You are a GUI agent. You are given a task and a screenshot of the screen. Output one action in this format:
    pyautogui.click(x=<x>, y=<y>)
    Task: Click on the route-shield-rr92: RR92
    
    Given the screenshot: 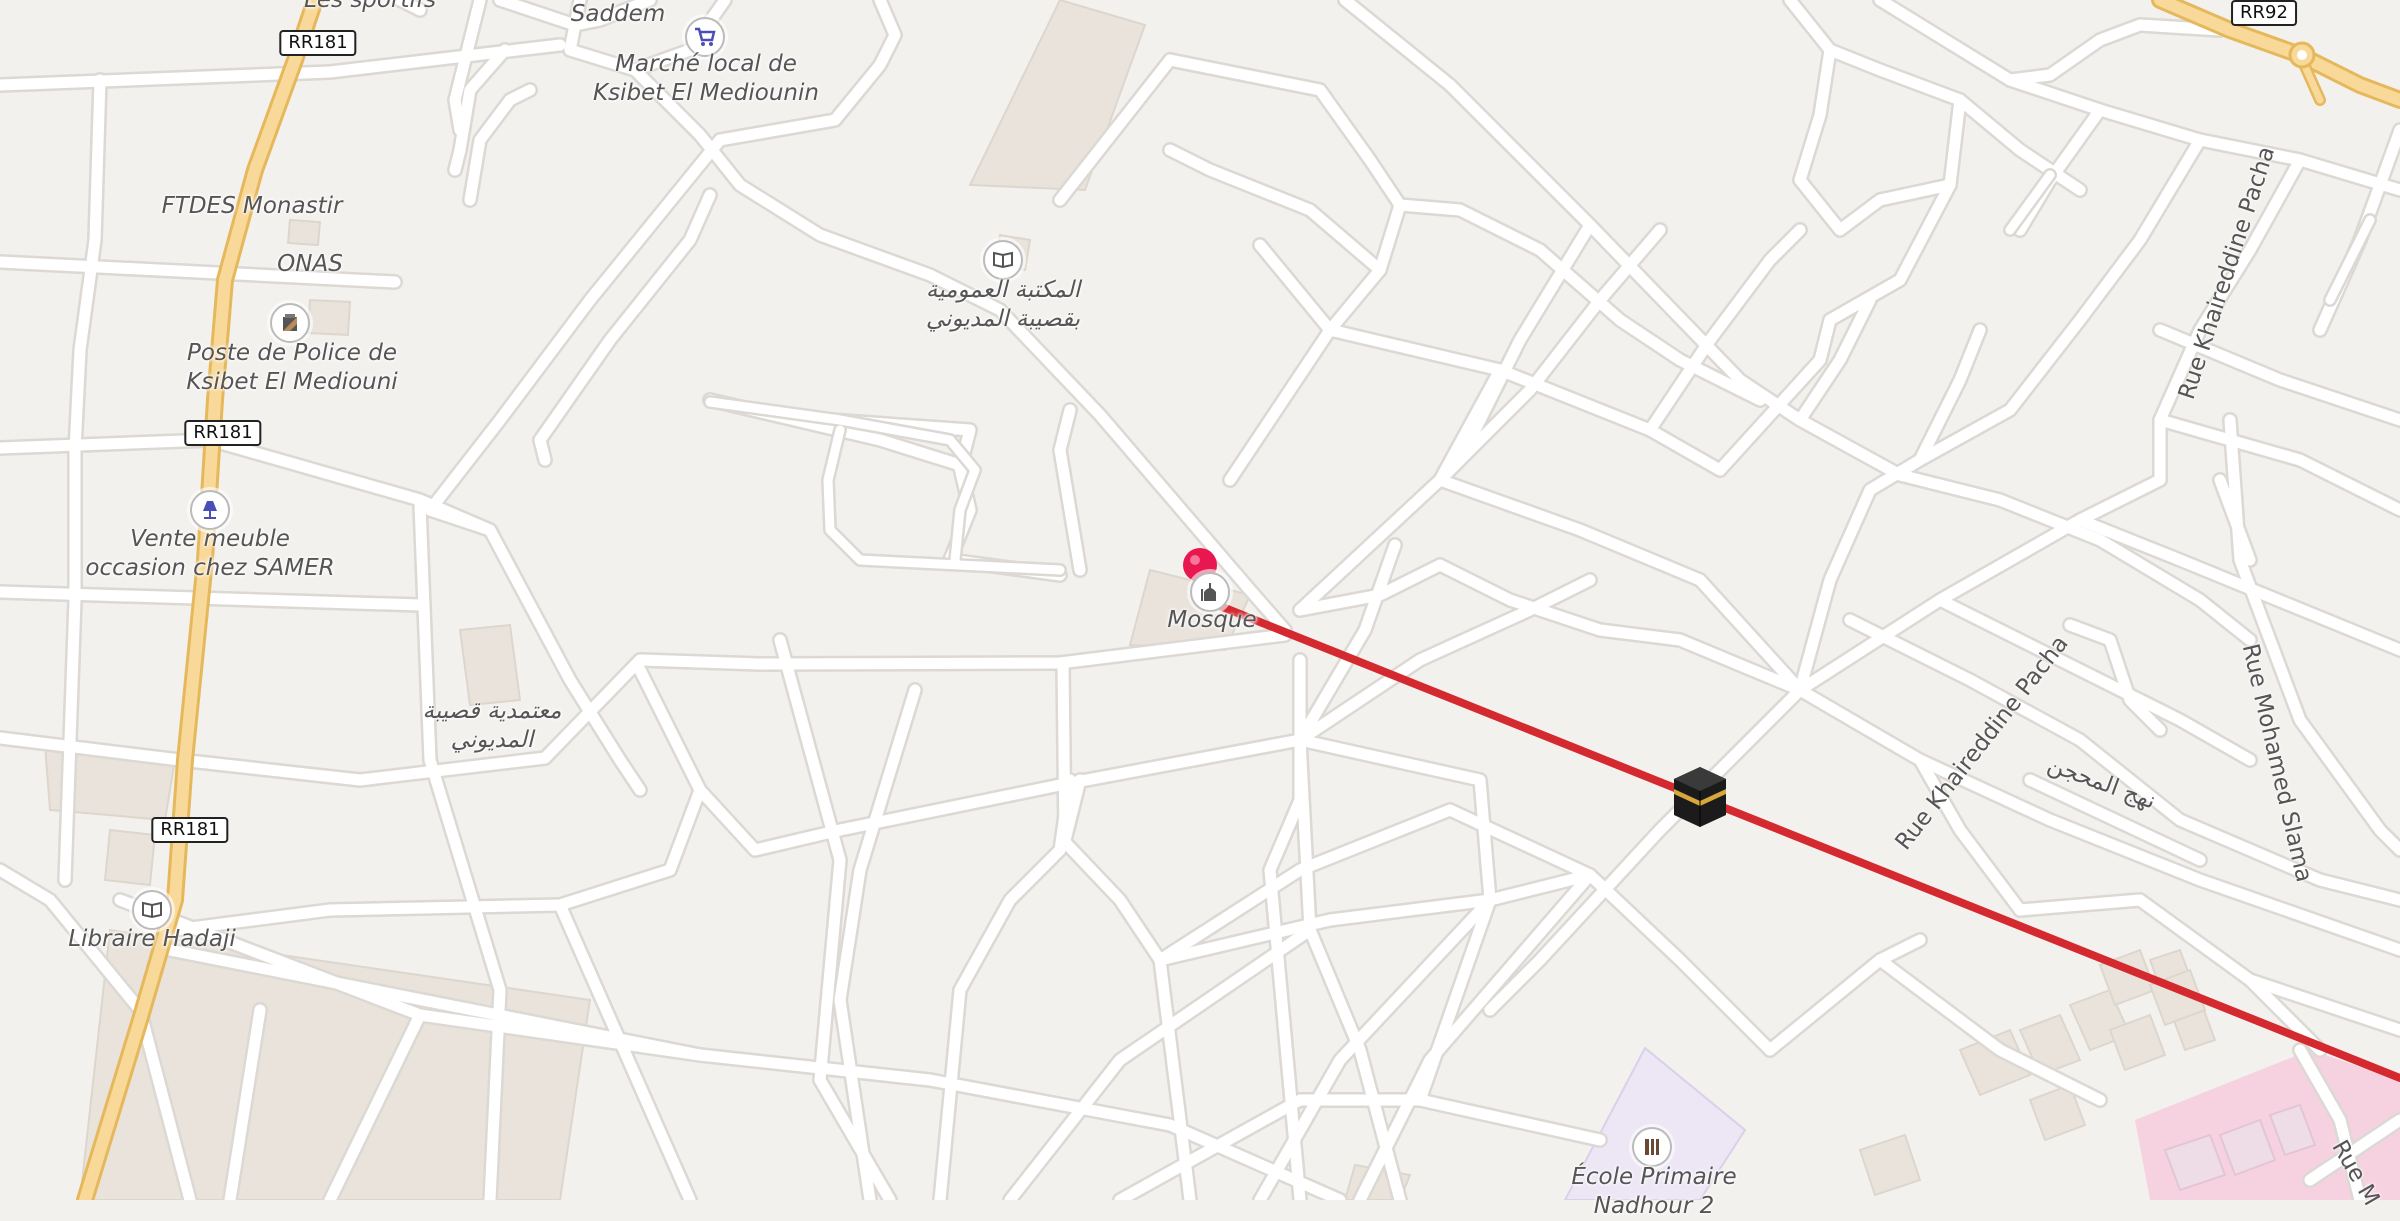 What is the action you would take?
    pyautogui.click(x=2264, y=13)
    